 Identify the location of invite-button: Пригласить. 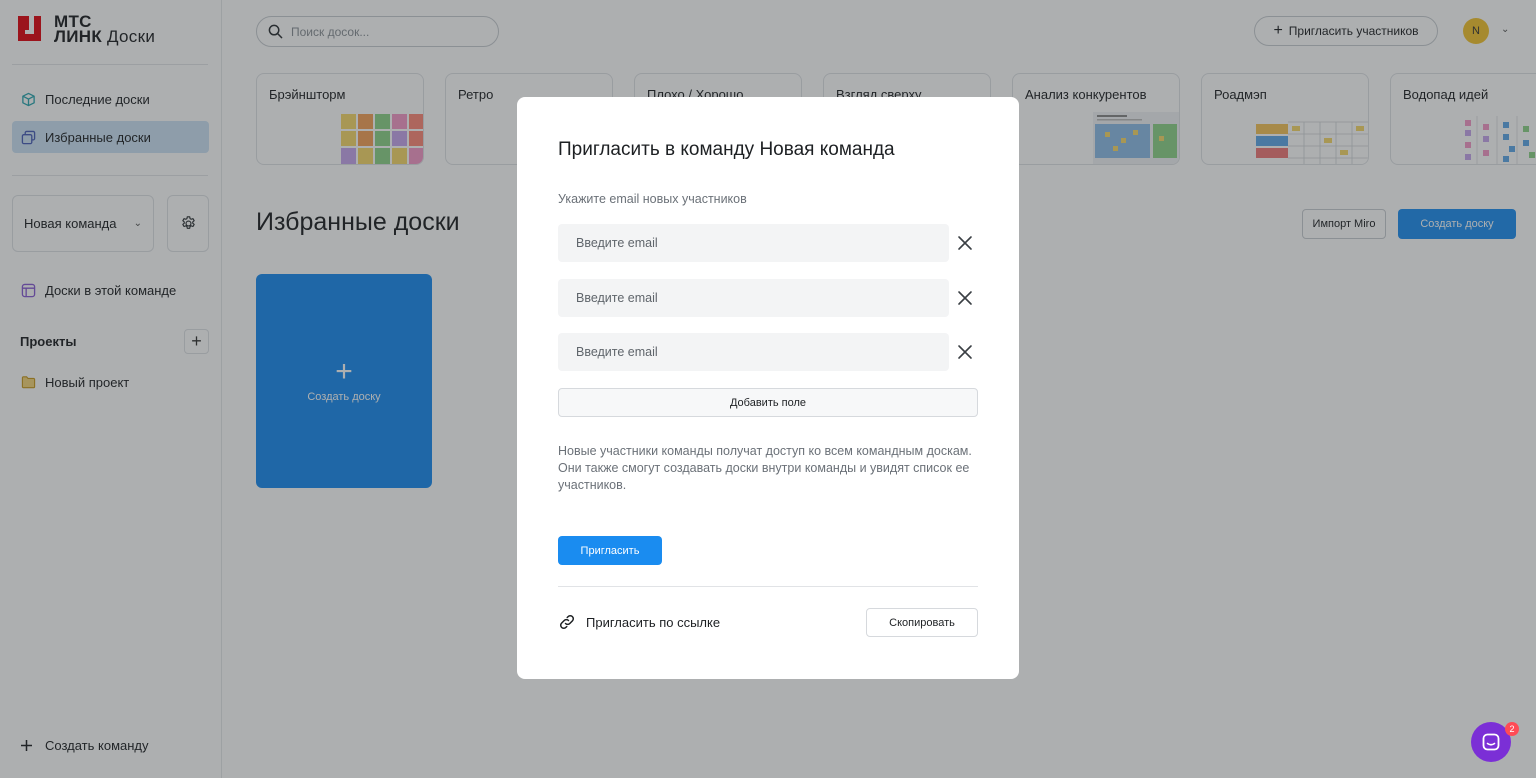
(610, 550).